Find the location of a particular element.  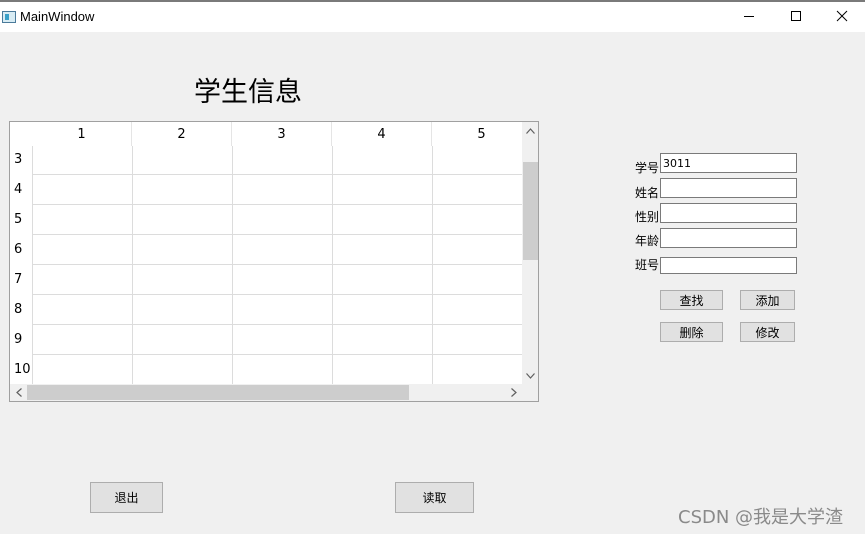

gender-label: 性别 is located at coordinates (647, 217).